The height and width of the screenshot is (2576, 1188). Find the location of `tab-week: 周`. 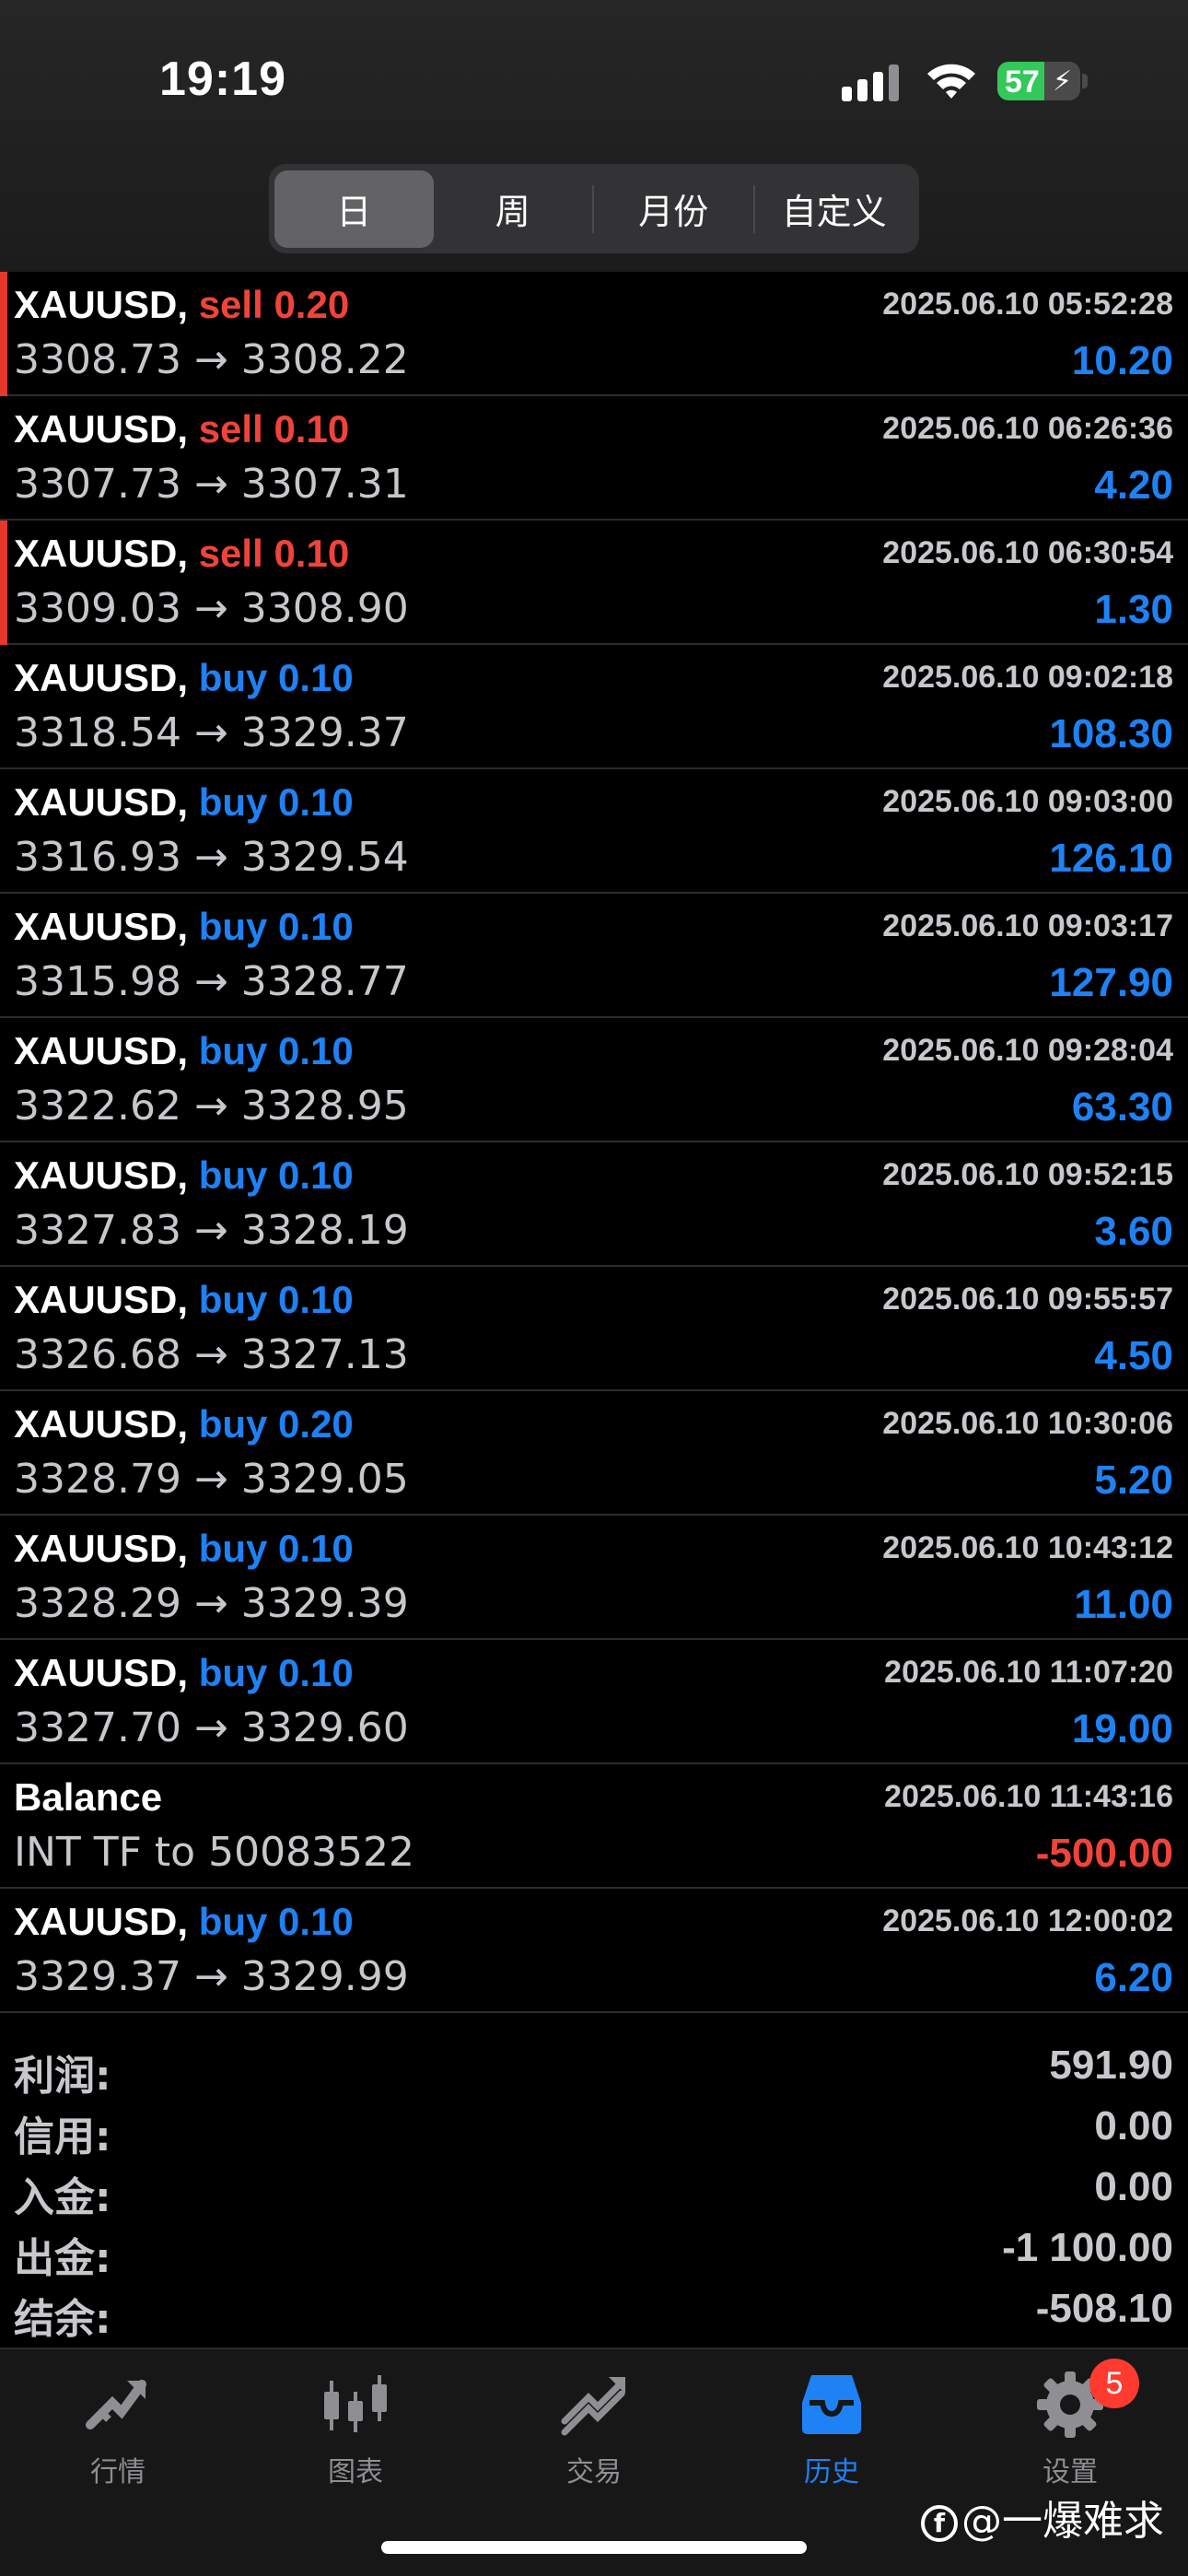

tab-week: 周 is located at coordinates (513, 209).